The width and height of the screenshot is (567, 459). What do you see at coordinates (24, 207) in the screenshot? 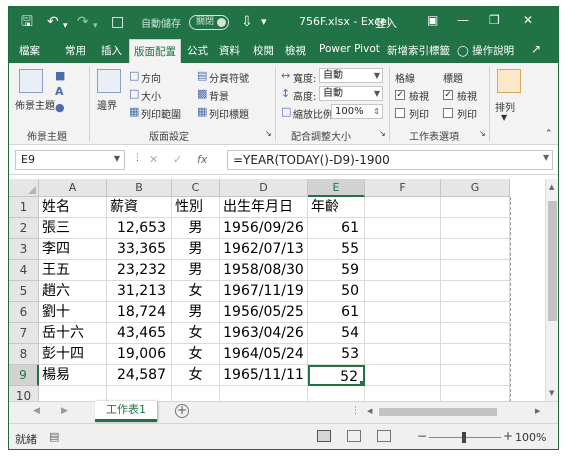
I see `row-header-1: 1` at bounding box center [24, 207].